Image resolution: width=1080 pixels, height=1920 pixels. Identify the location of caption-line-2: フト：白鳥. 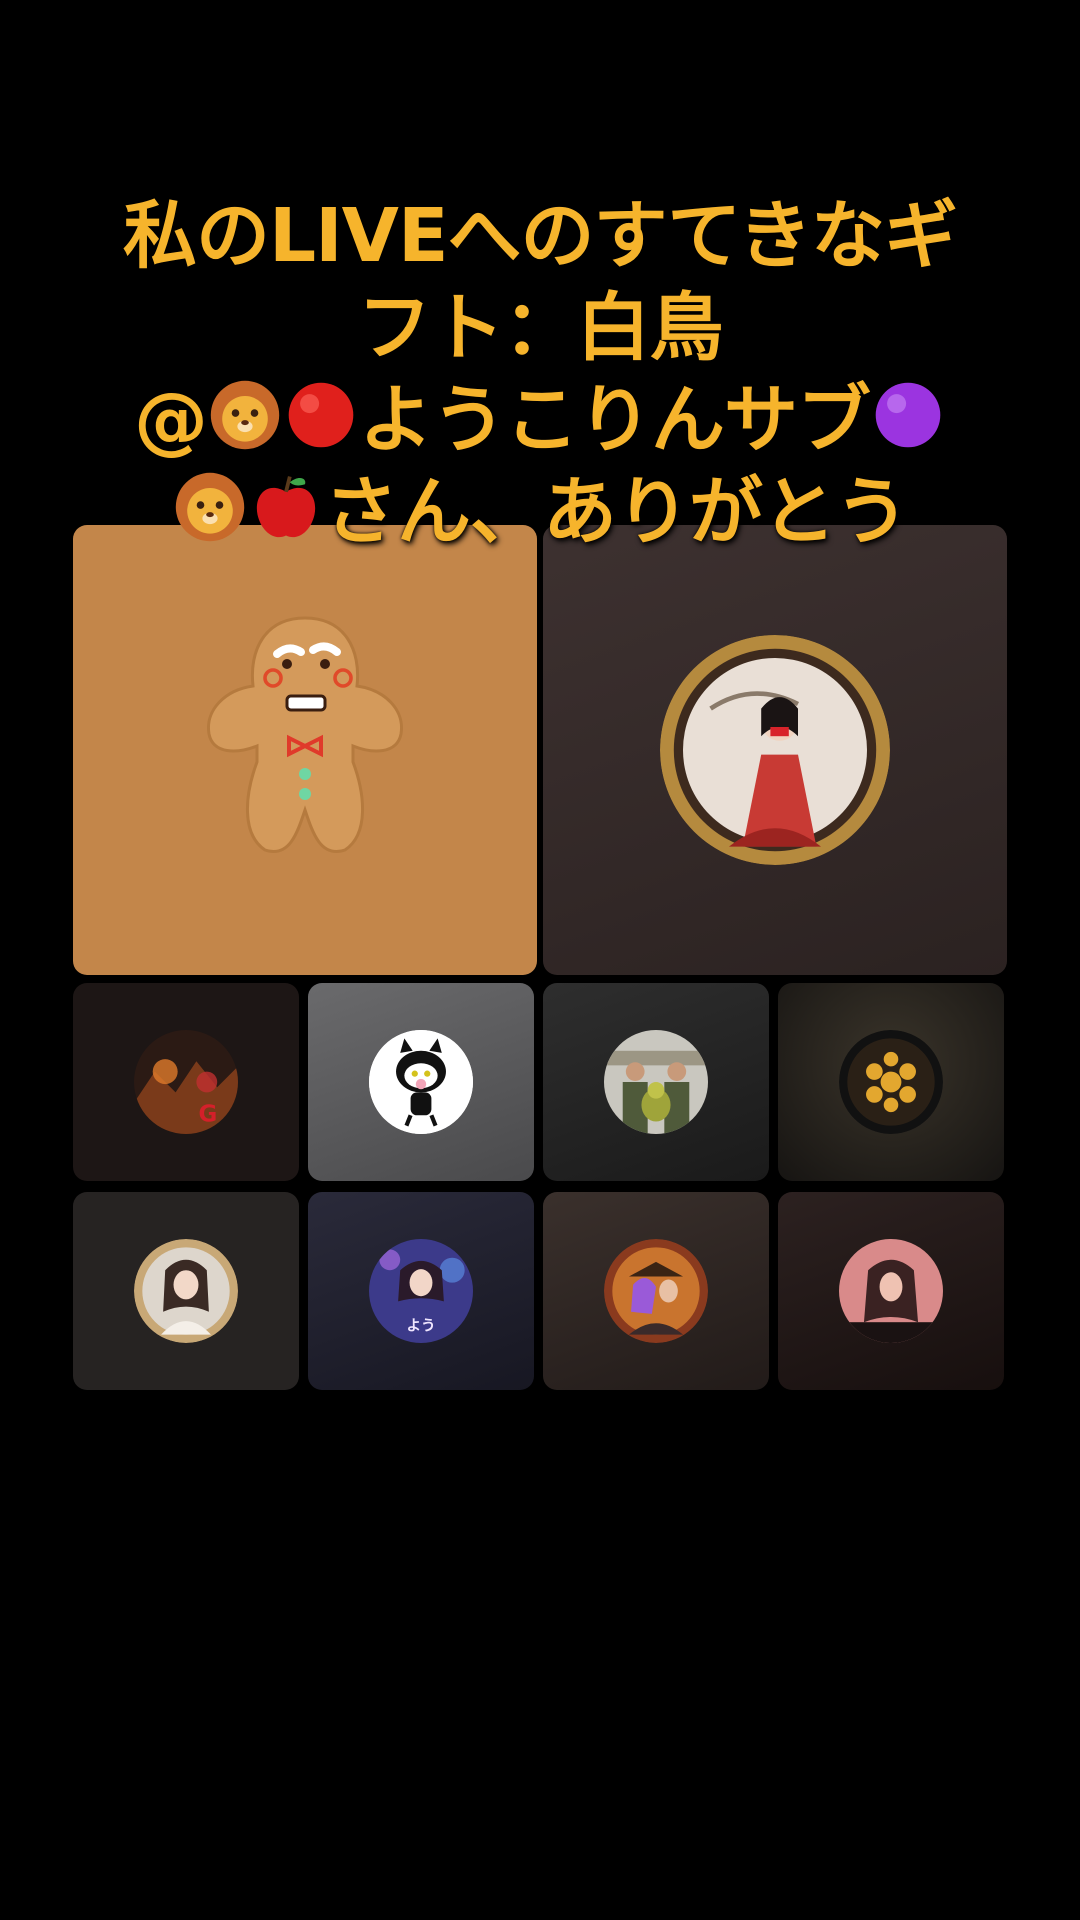
(540, 328).